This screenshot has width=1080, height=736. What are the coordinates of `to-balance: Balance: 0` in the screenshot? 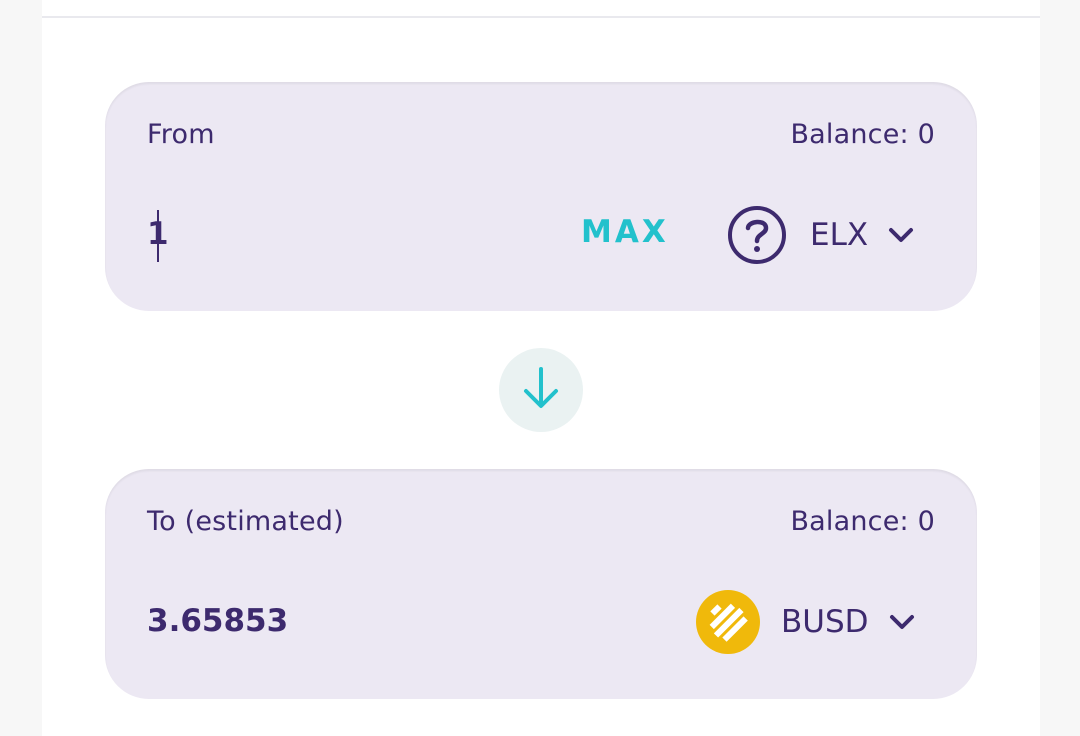 It's located at (862, 521).